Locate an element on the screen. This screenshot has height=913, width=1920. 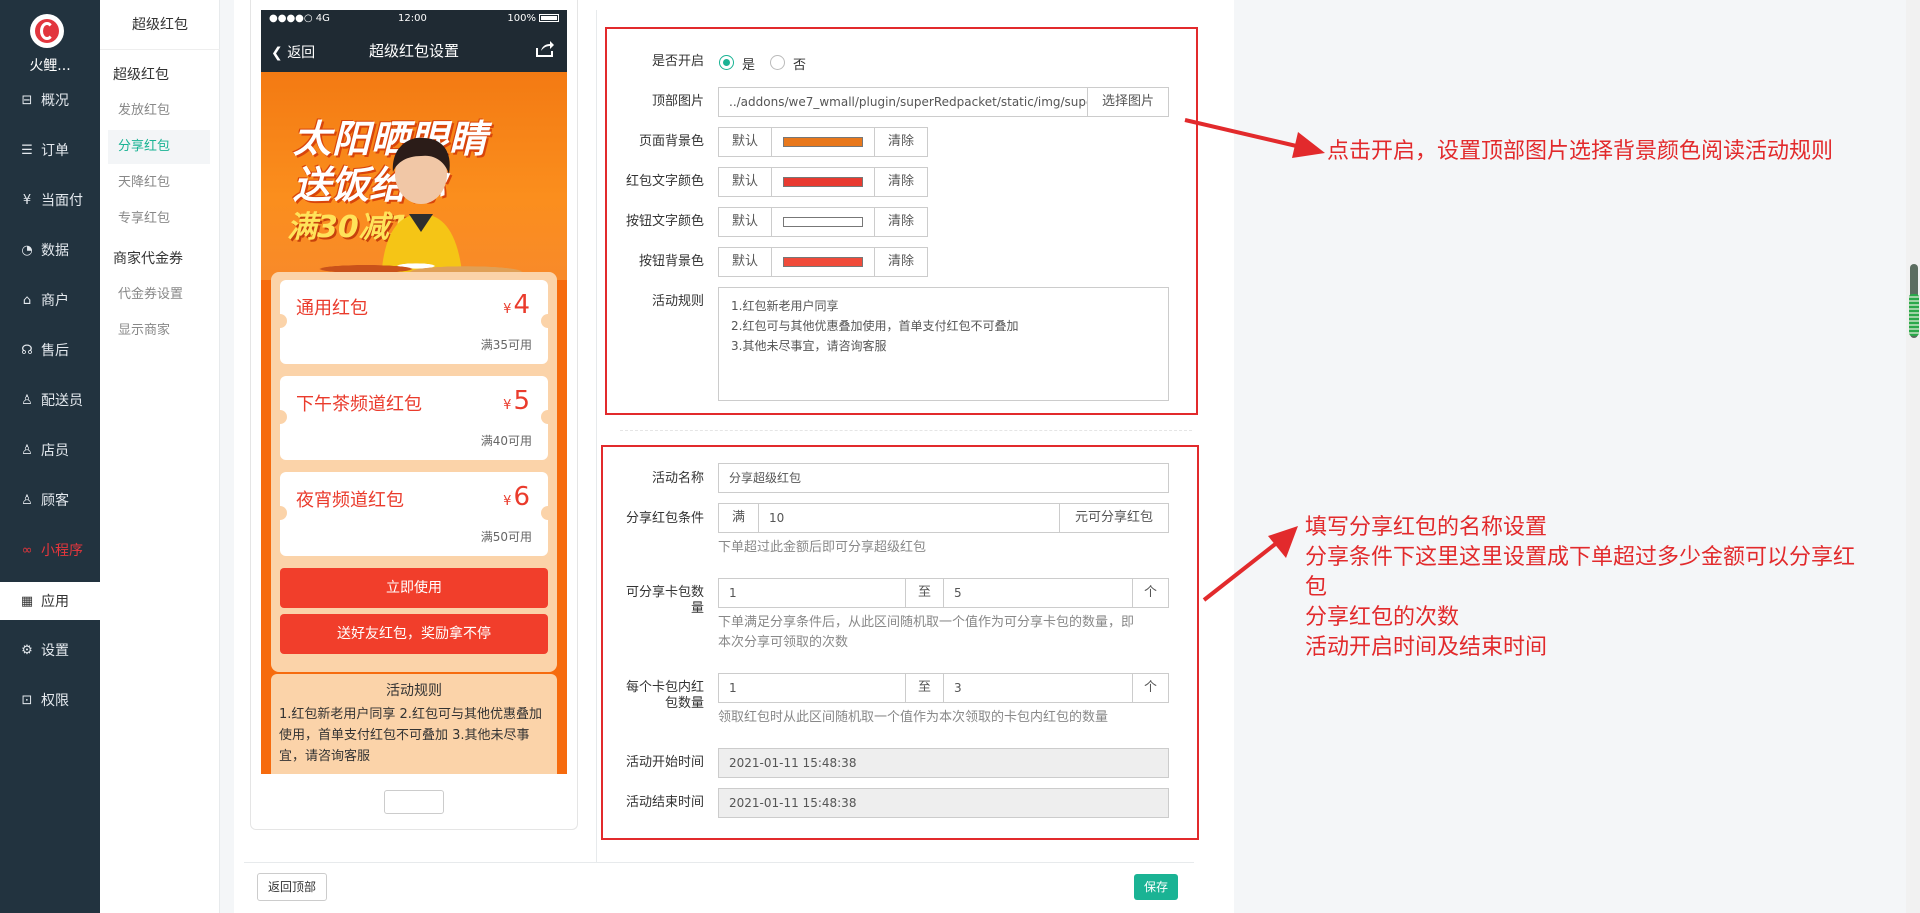
chart-icon: ◔ is located at coordinates (27, 250).